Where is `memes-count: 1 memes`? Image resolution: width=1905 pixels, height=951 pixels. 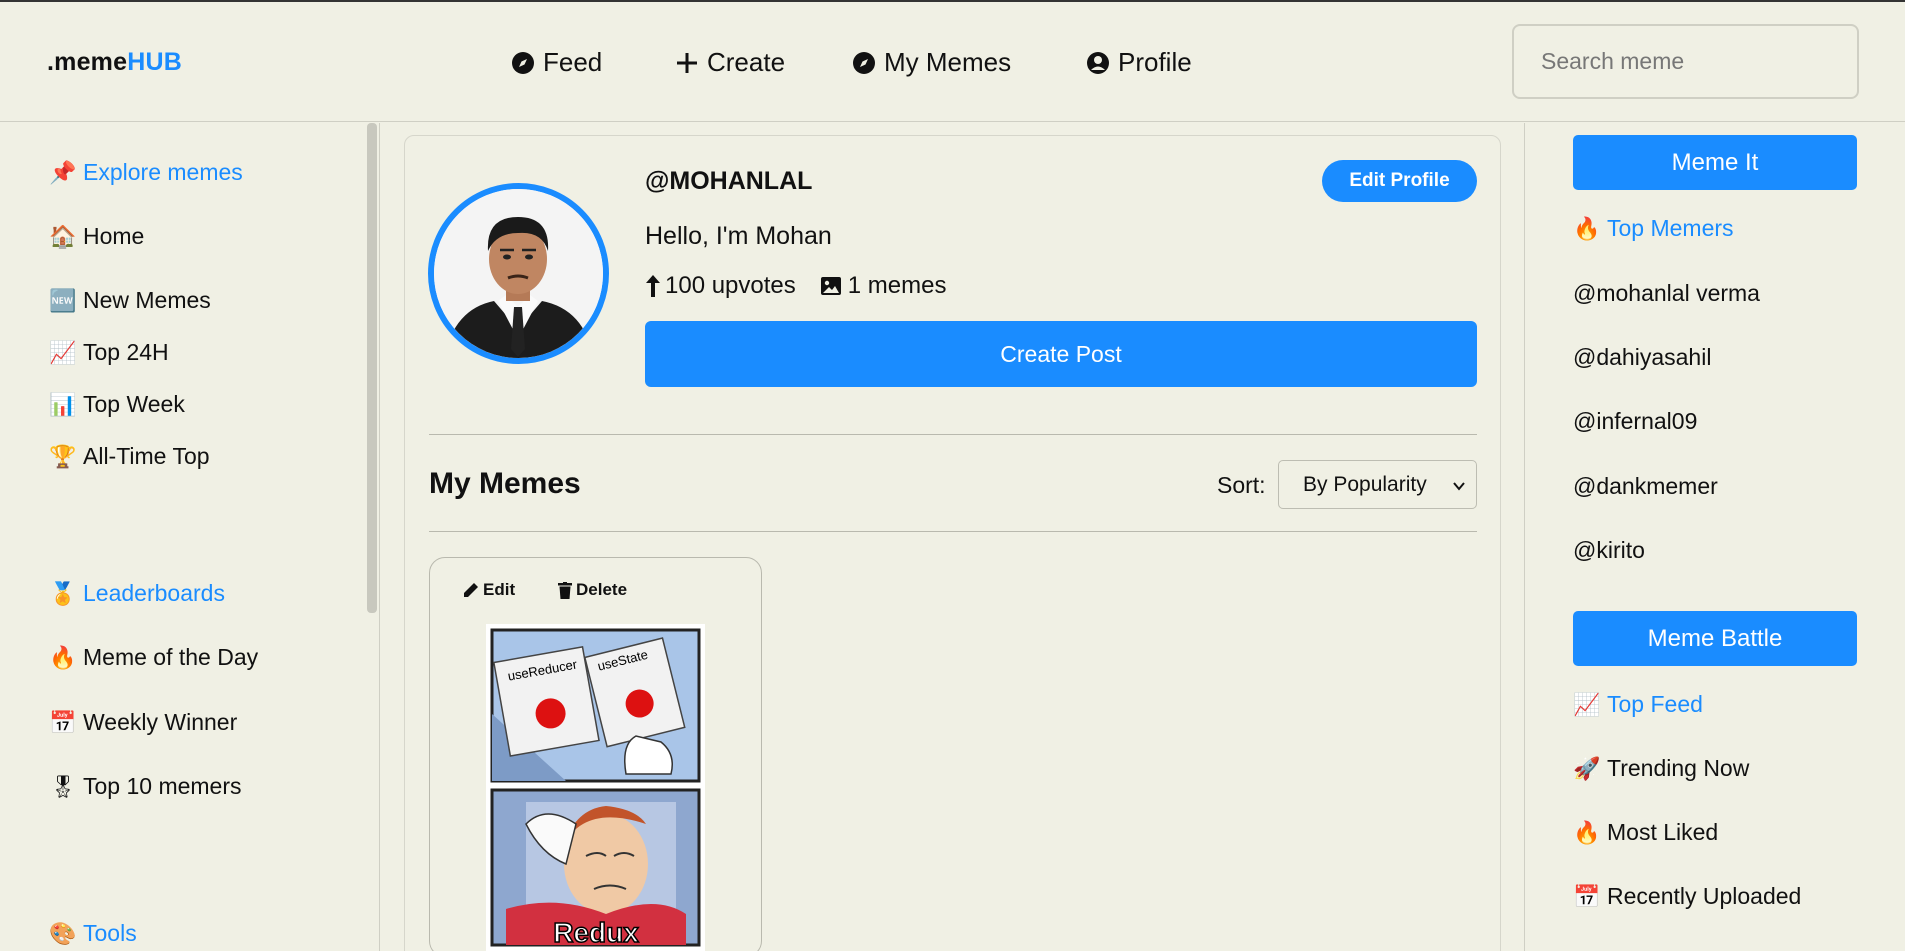 memes-count: 1 memes is located at coordinates (897, 285).